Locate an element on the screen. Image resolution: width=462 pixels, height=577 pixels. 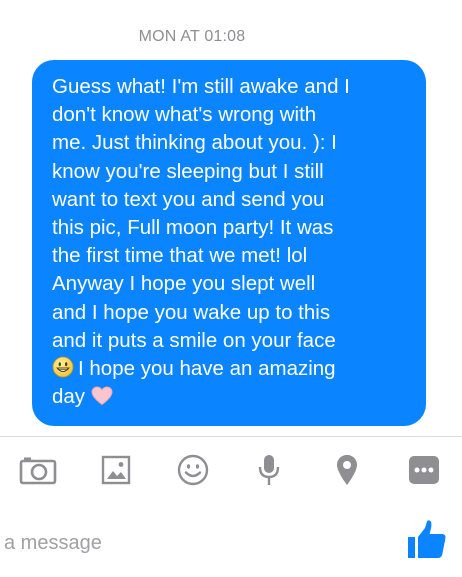
message-line: this pic, Full moon party! It was is located at coordinates (193, 228).